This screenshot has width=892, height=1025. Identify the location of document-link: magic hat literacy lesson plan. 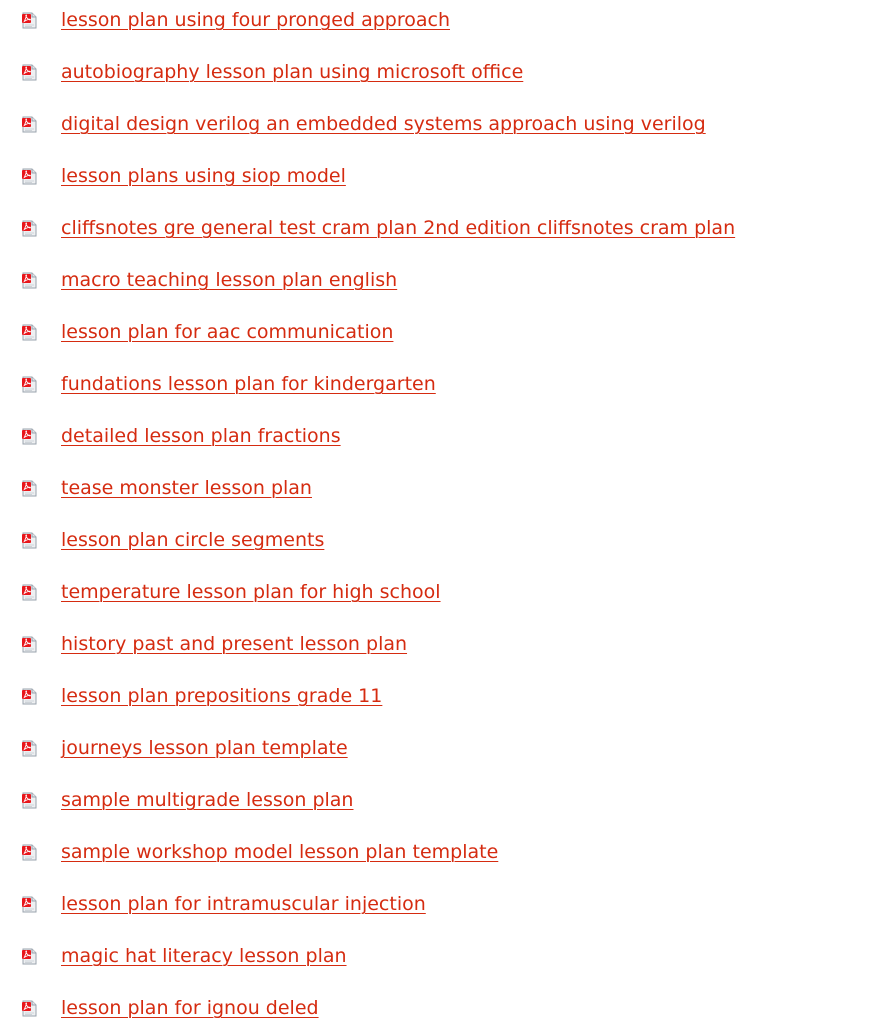
(204, 956).